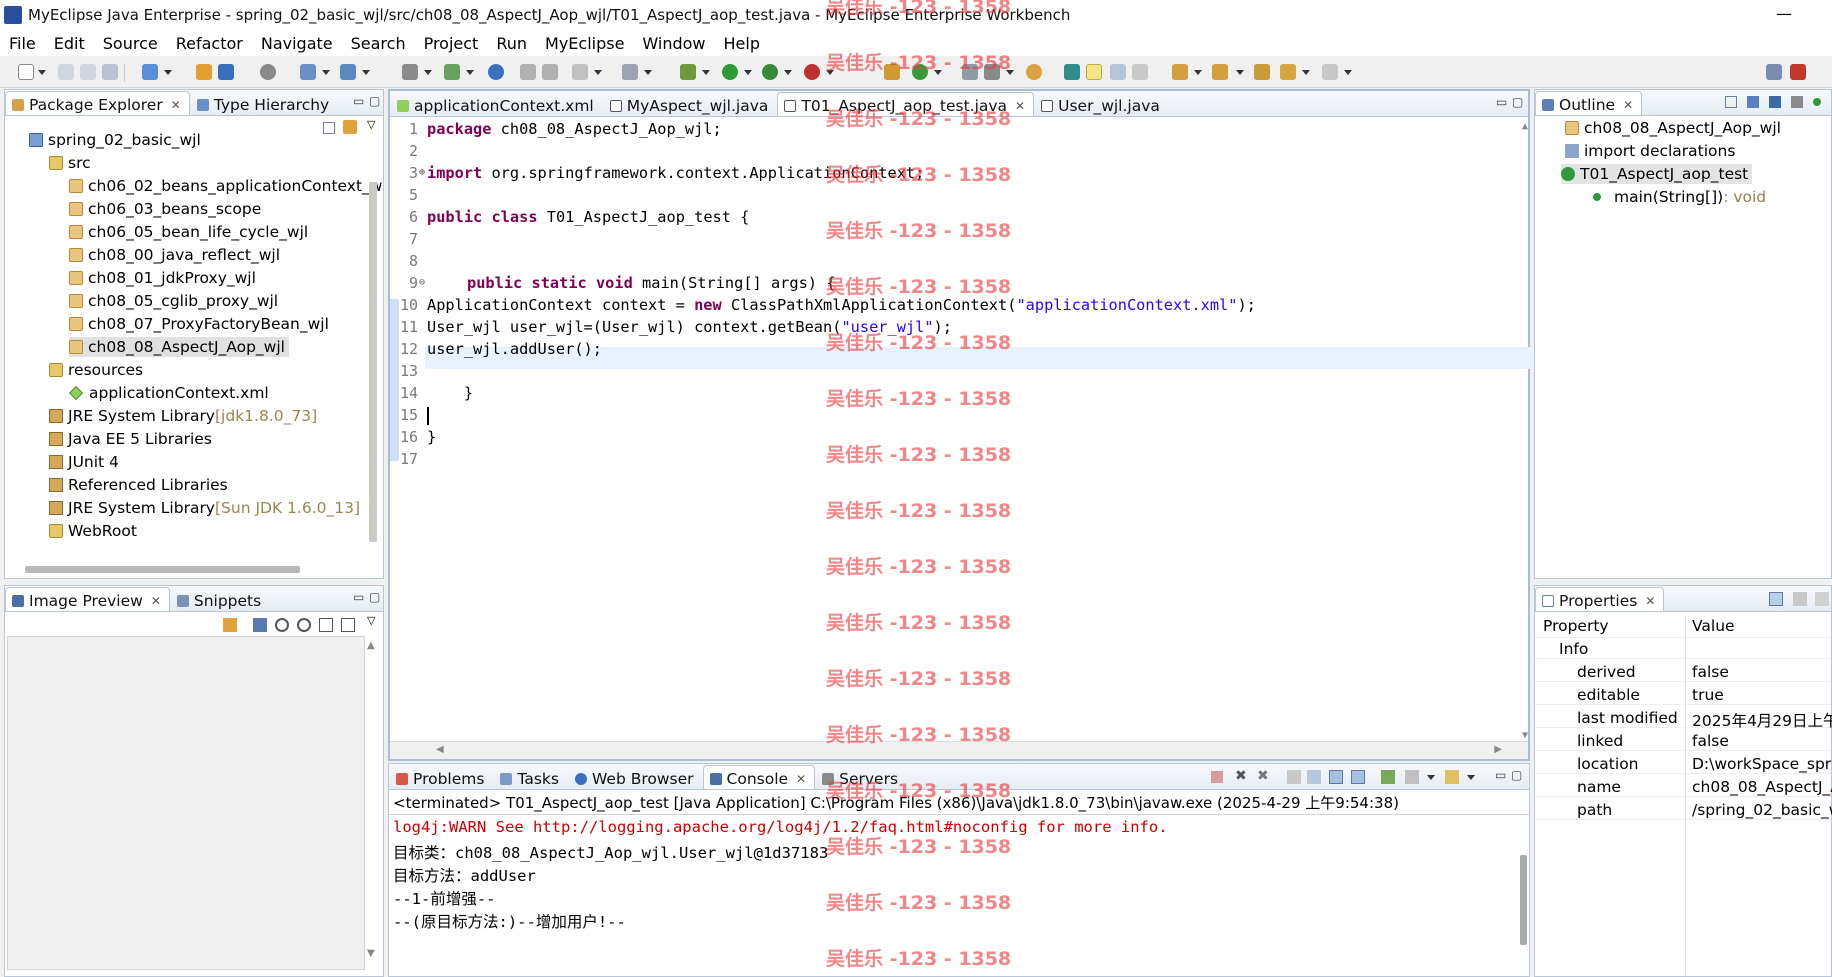 This screenshot has height=977, width=1832. Describe the element at coordinates (550, 72) in the screenshot. I see `refresh-icon` at that location.